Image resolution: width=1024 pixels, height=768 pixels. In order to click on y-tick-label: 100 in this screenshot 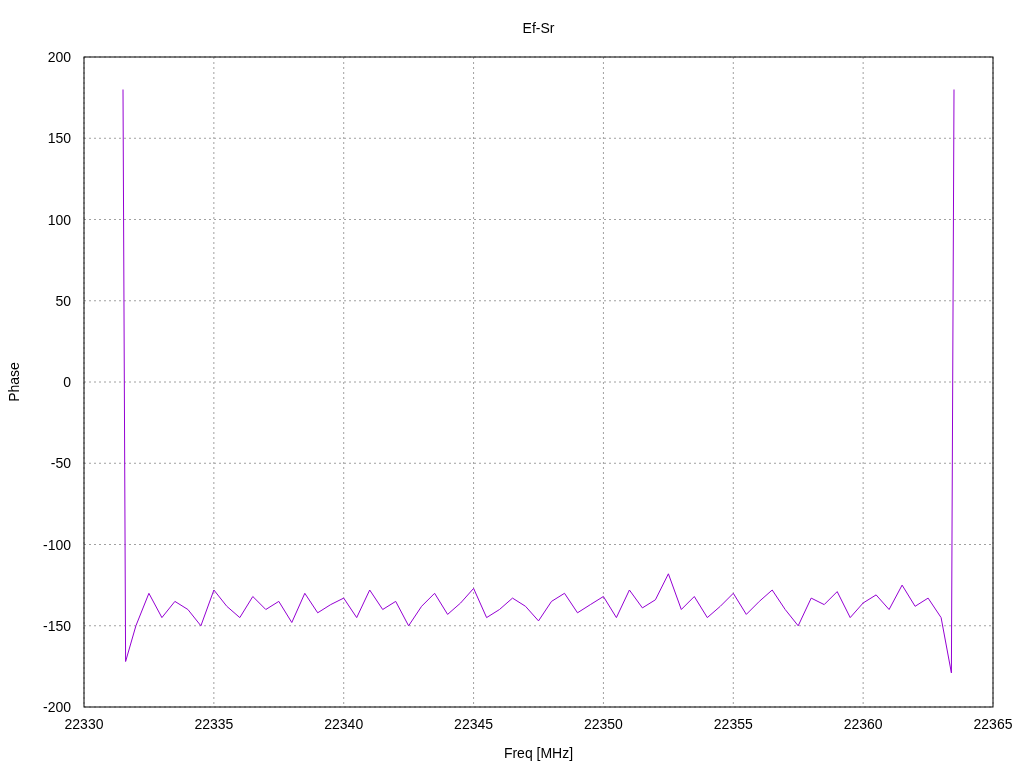, I will do `click(59, 219)`.